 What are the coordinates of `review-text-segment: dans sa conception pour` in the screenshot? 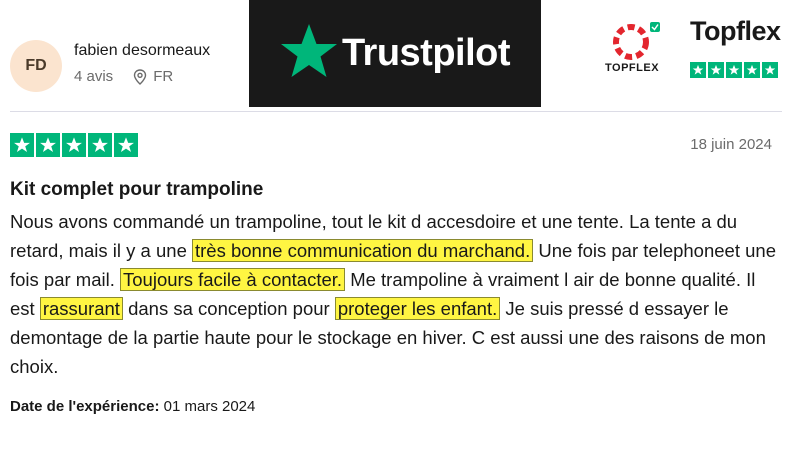 It's located at (228, 308).